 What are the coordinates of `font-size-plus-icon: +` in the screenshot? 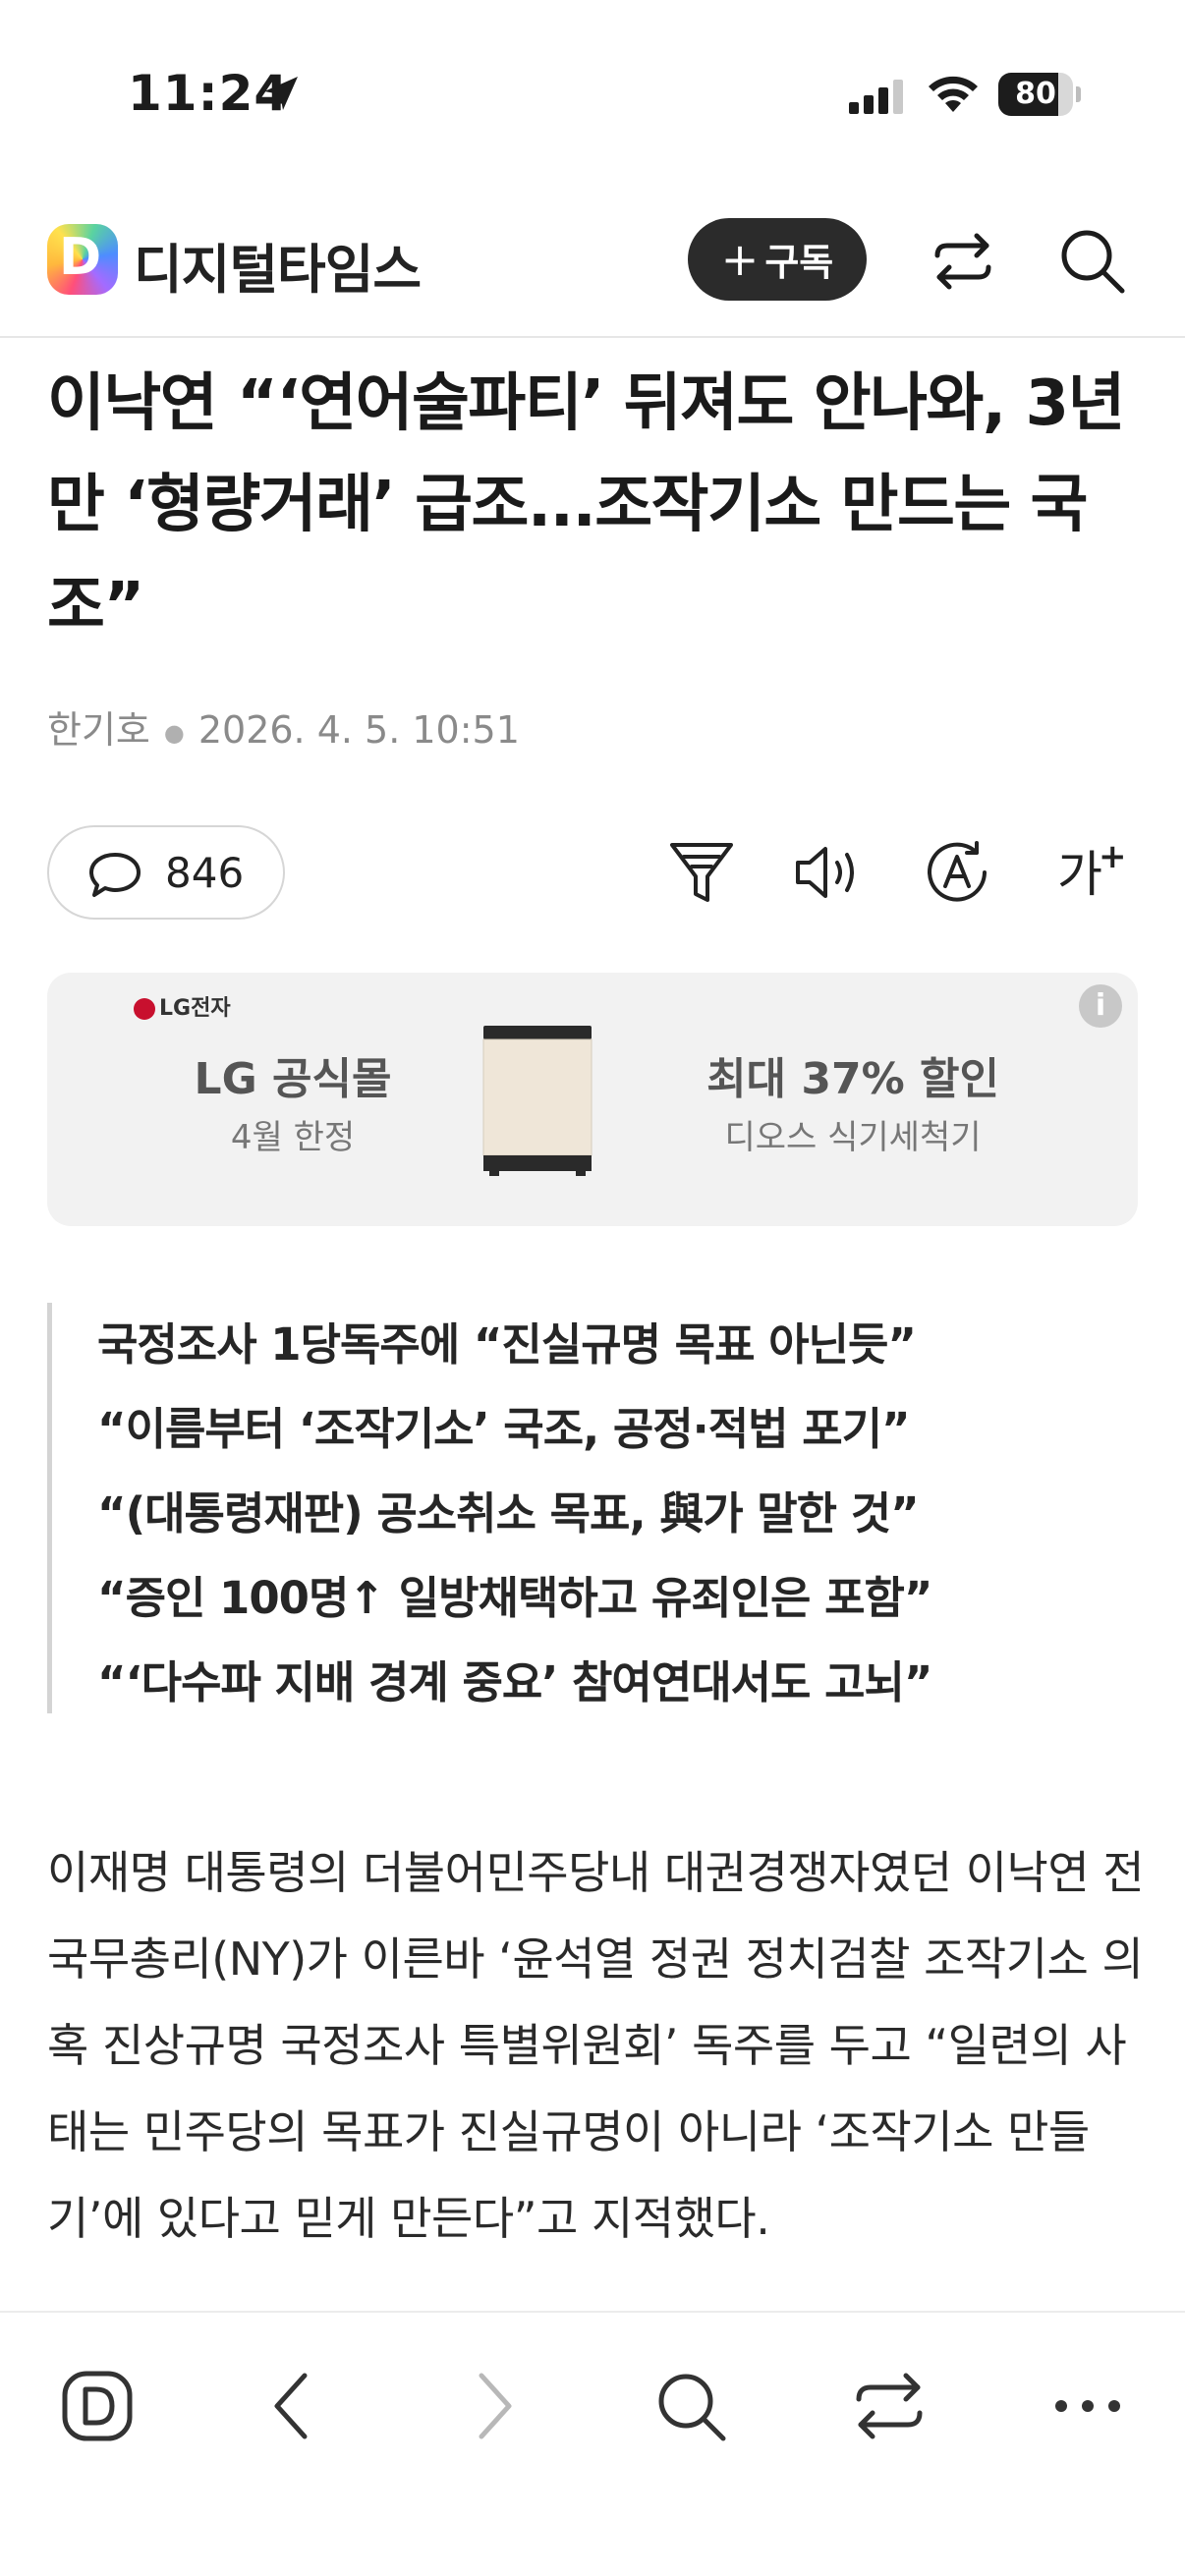 It's located at (1113, 857).